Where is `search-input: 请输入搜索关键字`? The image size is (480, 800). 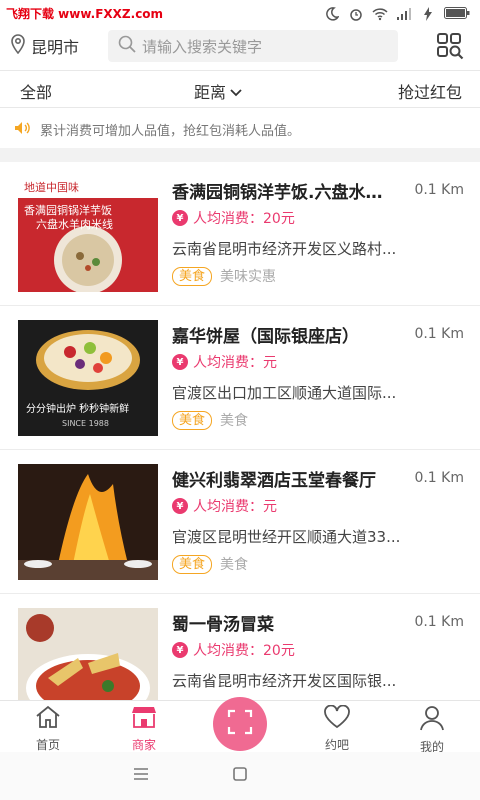
search-input: 请输入搜索关键字 is located at coordinates (253, 46).